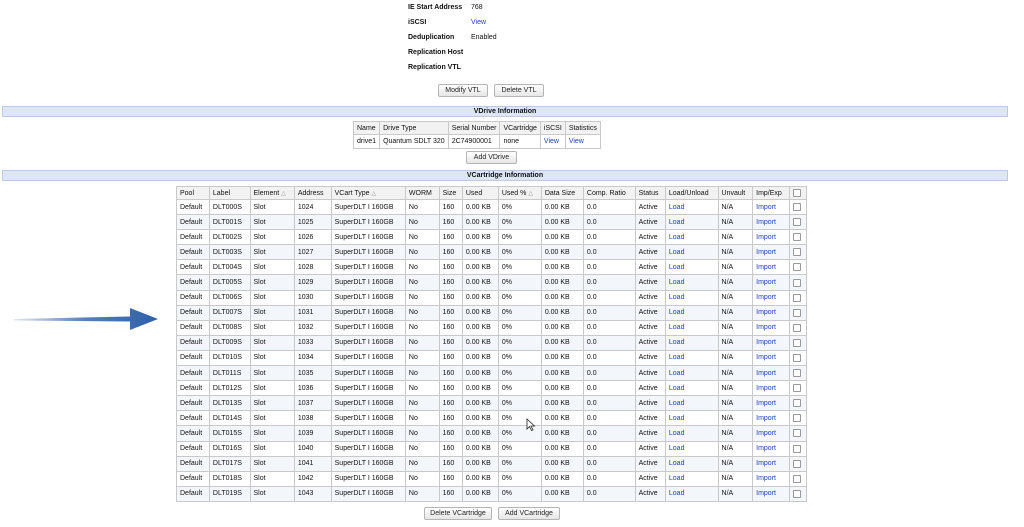 The image size is (1024, 527). I want to click on column-header: Unvault, so click(735, 193).